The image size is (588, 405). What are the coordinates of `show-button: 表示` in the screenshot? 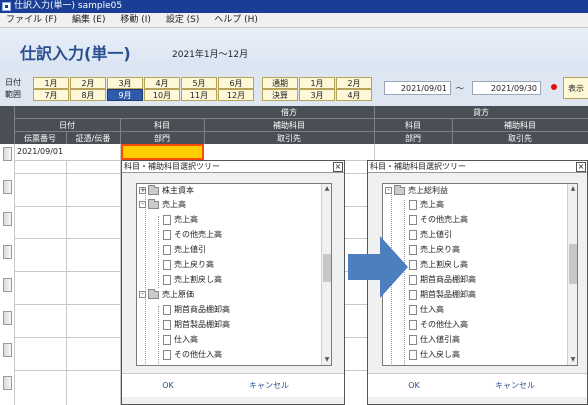 It's located at (575, 88).